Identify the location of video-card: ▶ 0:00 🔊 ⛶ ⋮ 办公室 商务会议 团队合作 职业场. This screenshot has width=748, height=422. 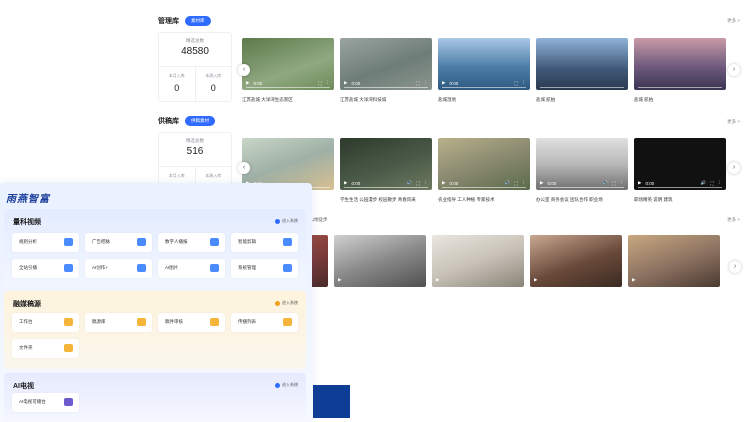
(582, 170).